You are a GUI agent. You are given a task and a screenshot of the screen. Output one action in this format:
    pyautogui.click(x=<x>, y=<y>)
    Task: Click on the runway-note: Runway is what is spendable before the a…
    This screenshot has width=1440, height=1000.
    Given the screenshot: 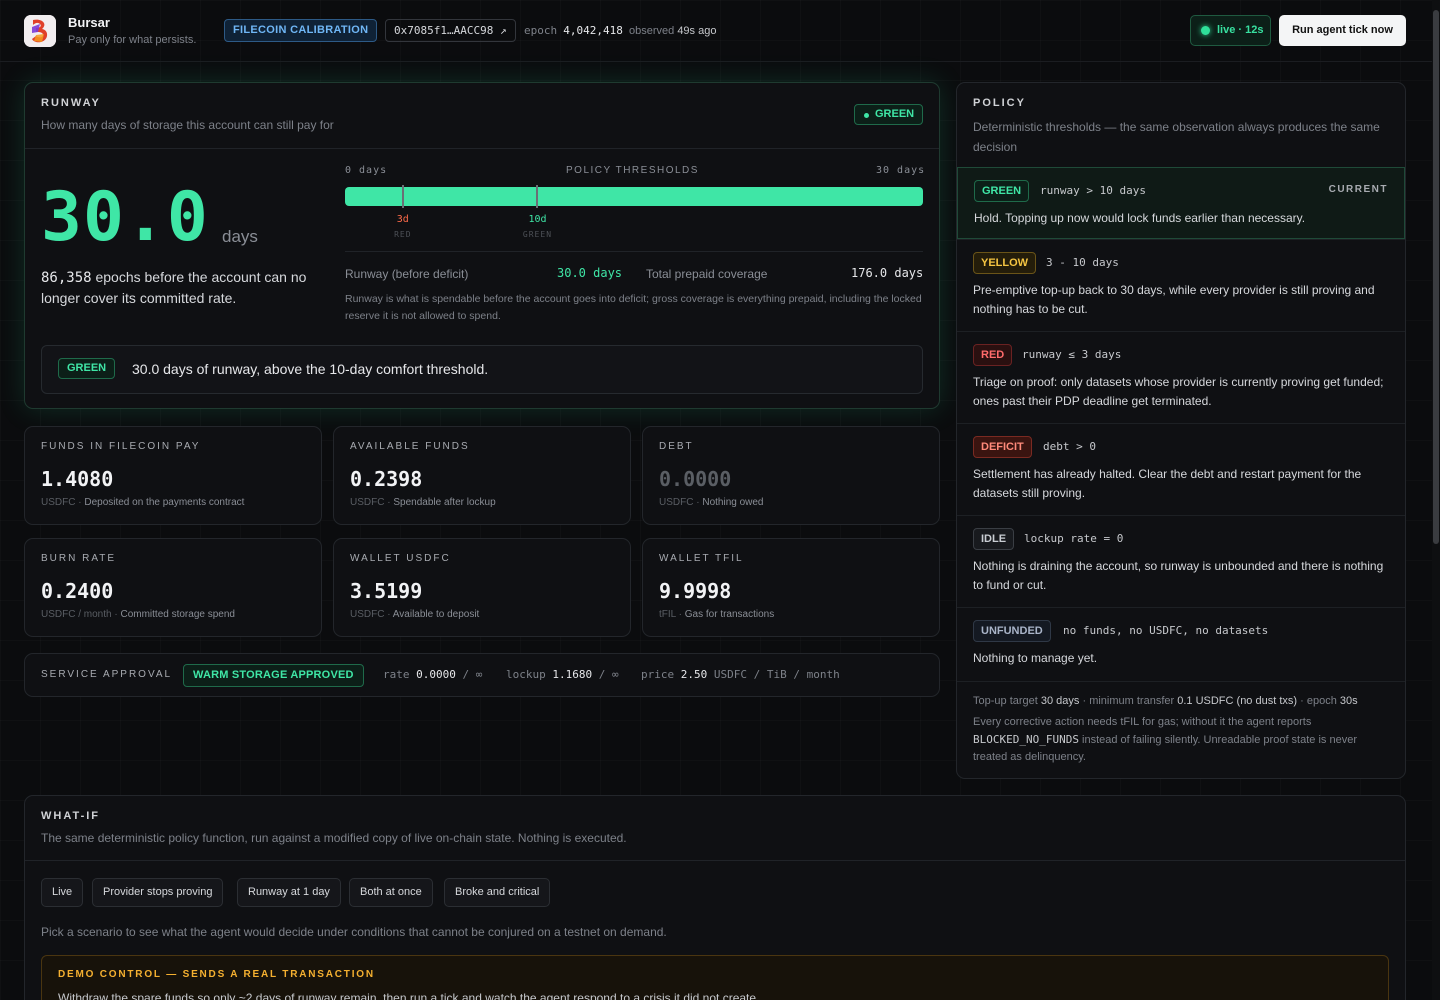 What is the action you would take?
    pyautogui.click(x=633, y=307)
    